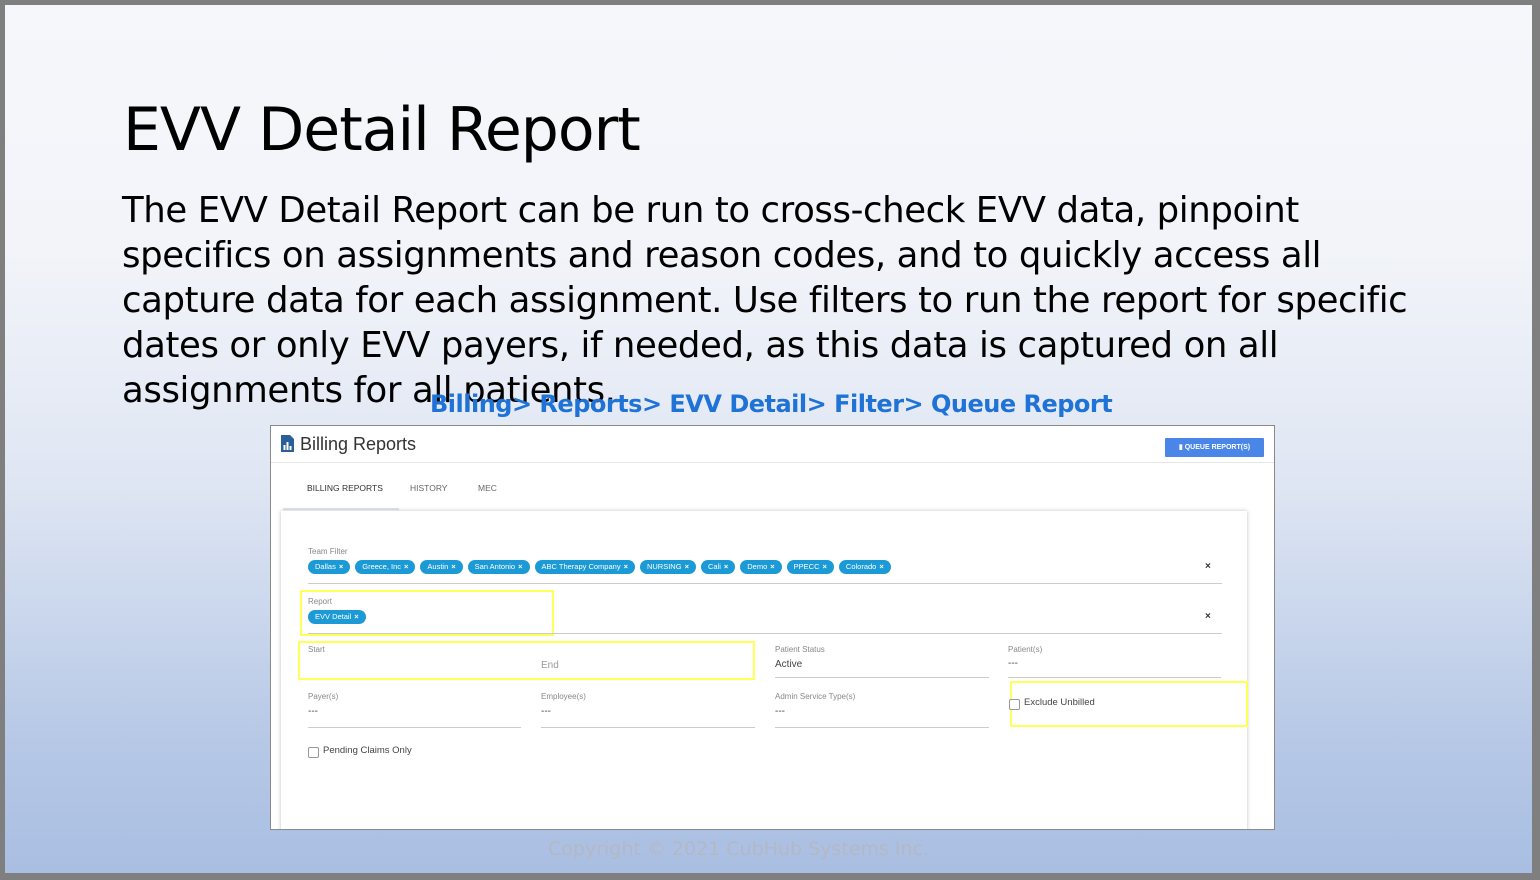 This screenshot has height=880, width=1540. Describe the element at coordinates (648, 727) in the screenshot. I see `employees-underline` at that location.